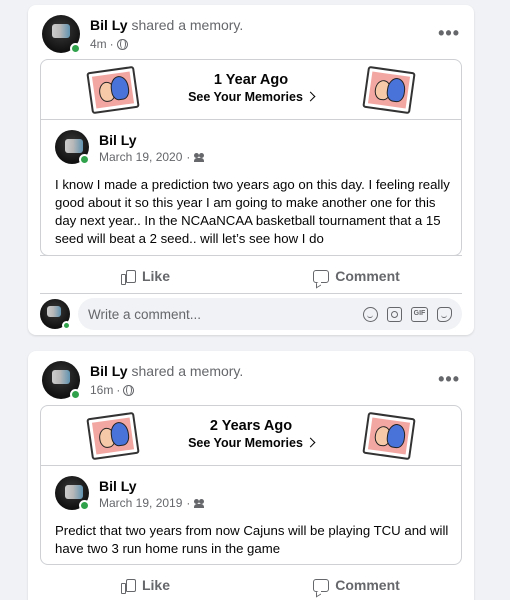 The width and height of the screenshot is (510, 600). I want to click on post-time: 16m, so click(101, 390).